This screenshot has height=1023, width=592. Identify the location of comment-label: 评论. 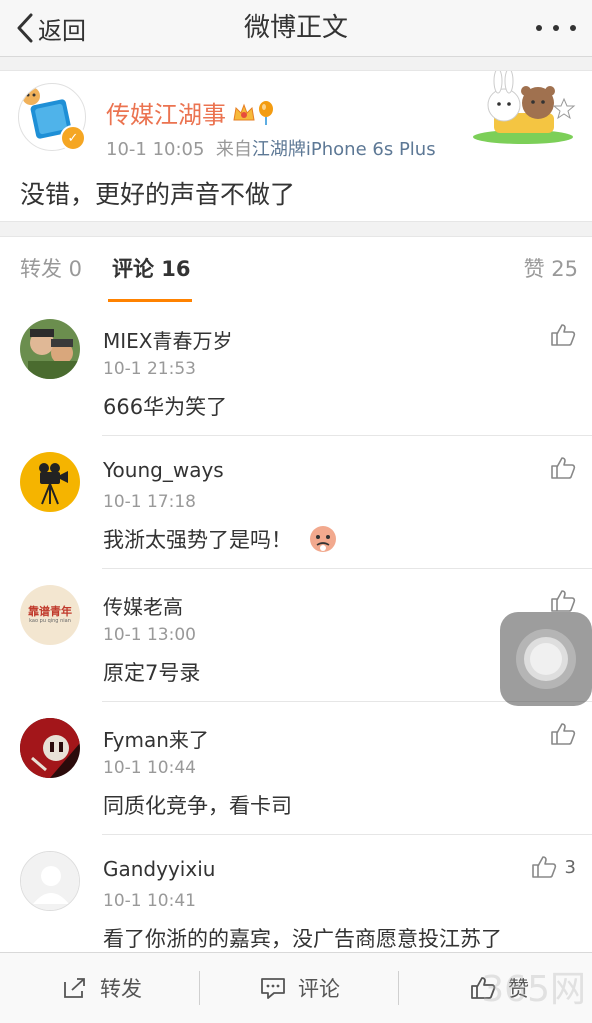
(319, 989).